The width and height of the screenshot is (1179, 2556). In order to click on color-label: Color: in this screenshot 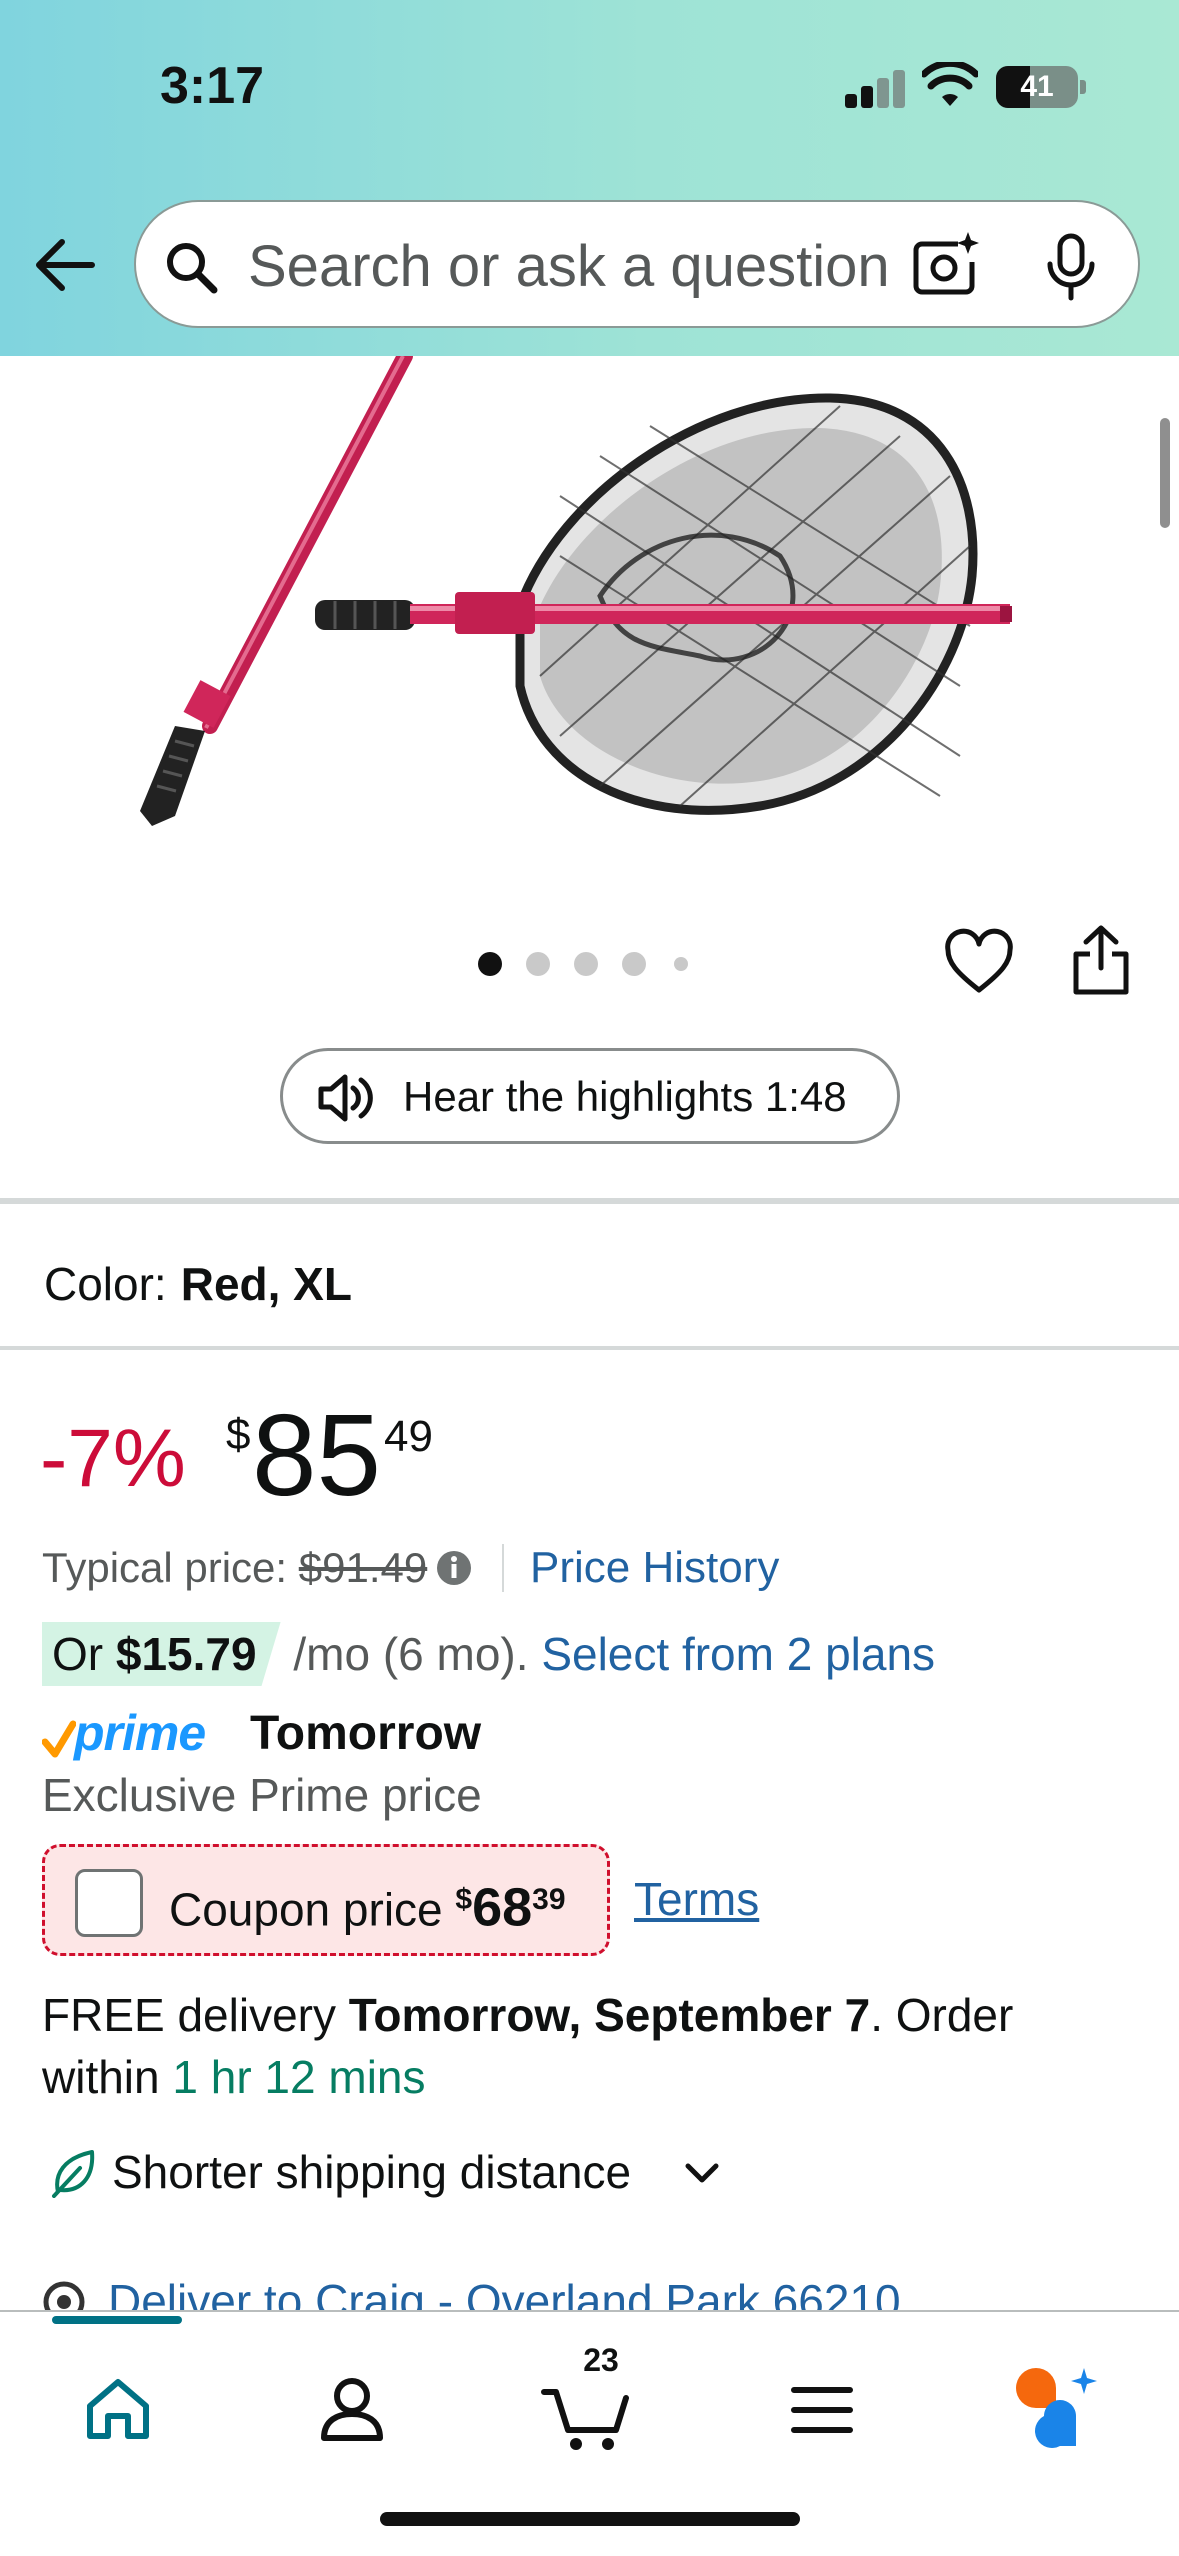, I will do `click(105, 1284)`.